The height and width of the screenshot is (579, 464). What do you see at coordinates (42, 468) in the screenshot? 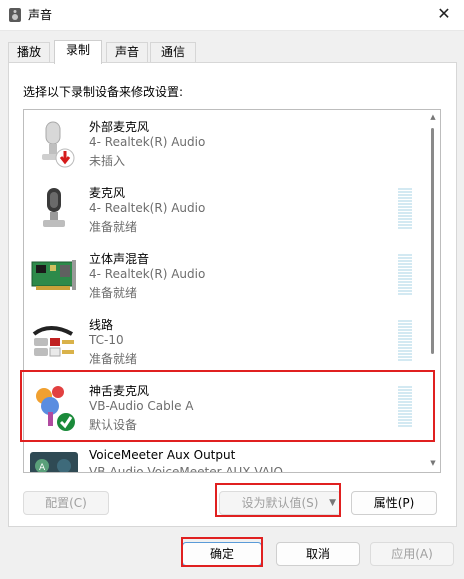
I see `svg-text: A` at bounding box center [42, 468].